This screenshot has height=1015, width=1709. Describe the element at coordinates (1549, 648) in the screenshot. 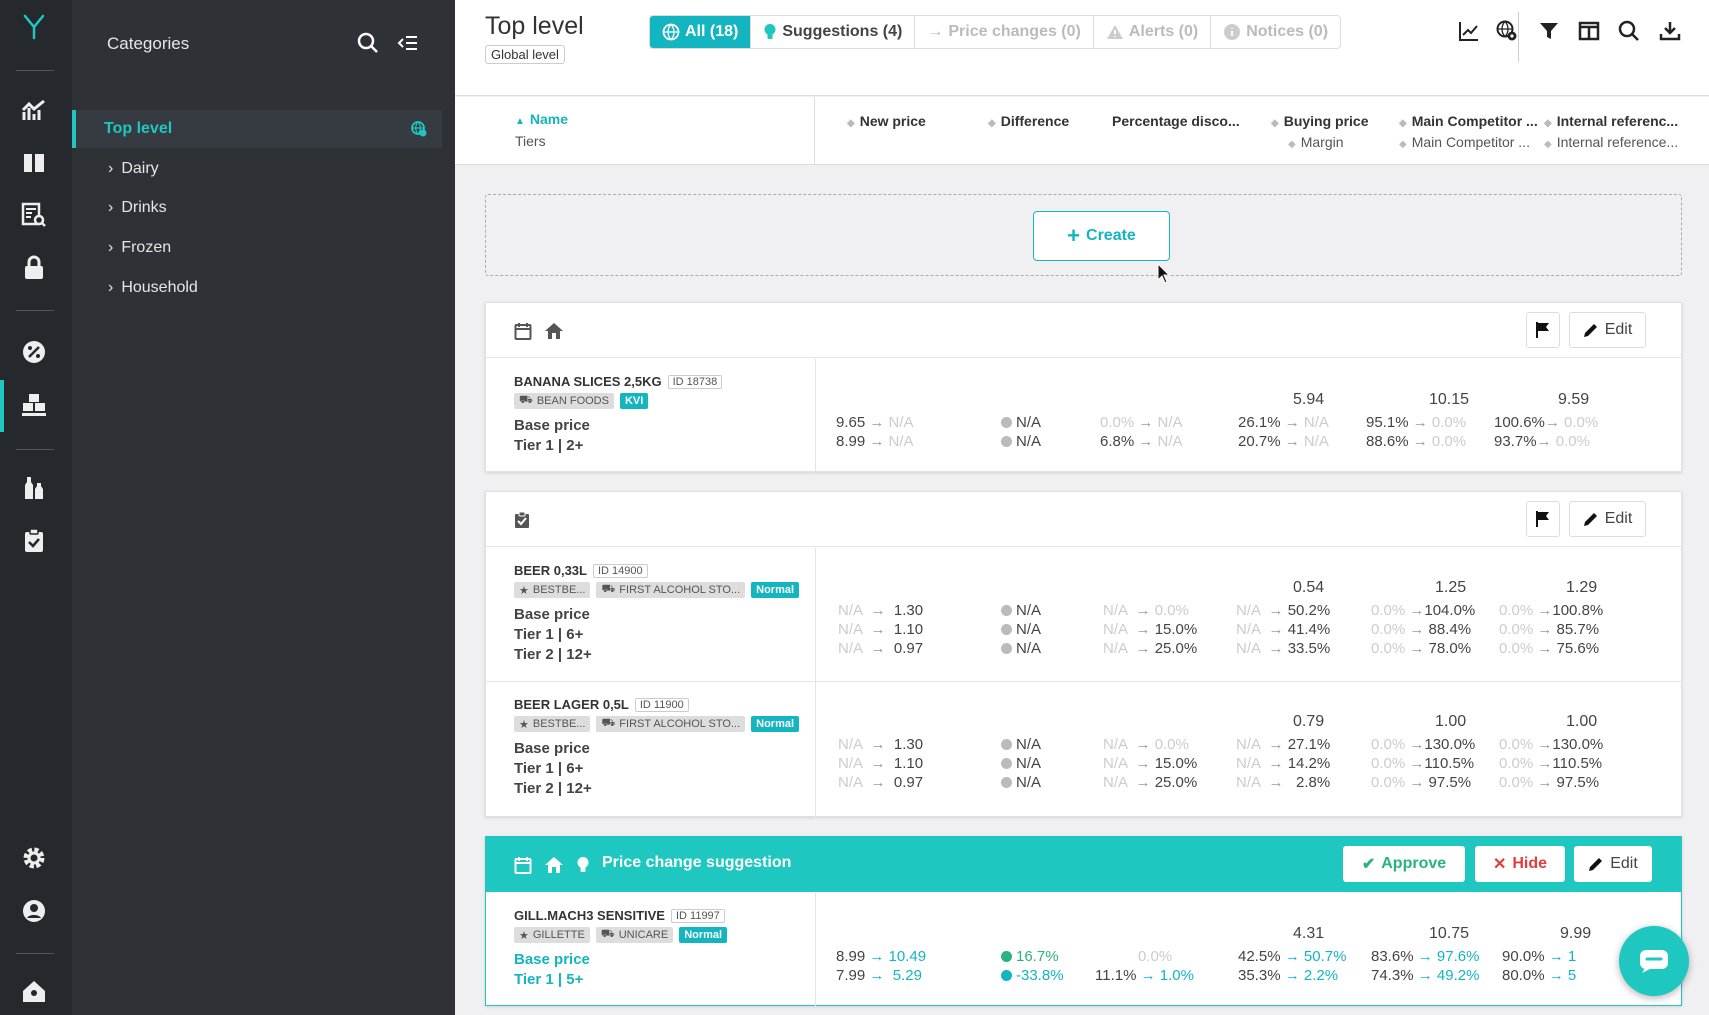

I see `reference-cell: 0.0% → 75.6%` at that location.